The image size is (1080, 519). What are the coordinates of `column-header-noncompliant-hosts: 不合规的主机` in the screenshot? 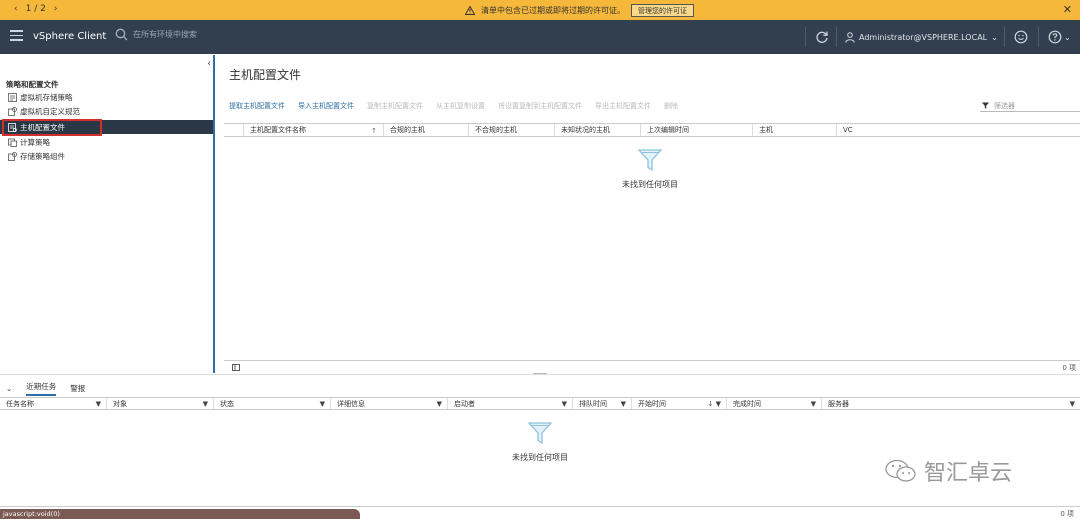 It's located at (512, 130).